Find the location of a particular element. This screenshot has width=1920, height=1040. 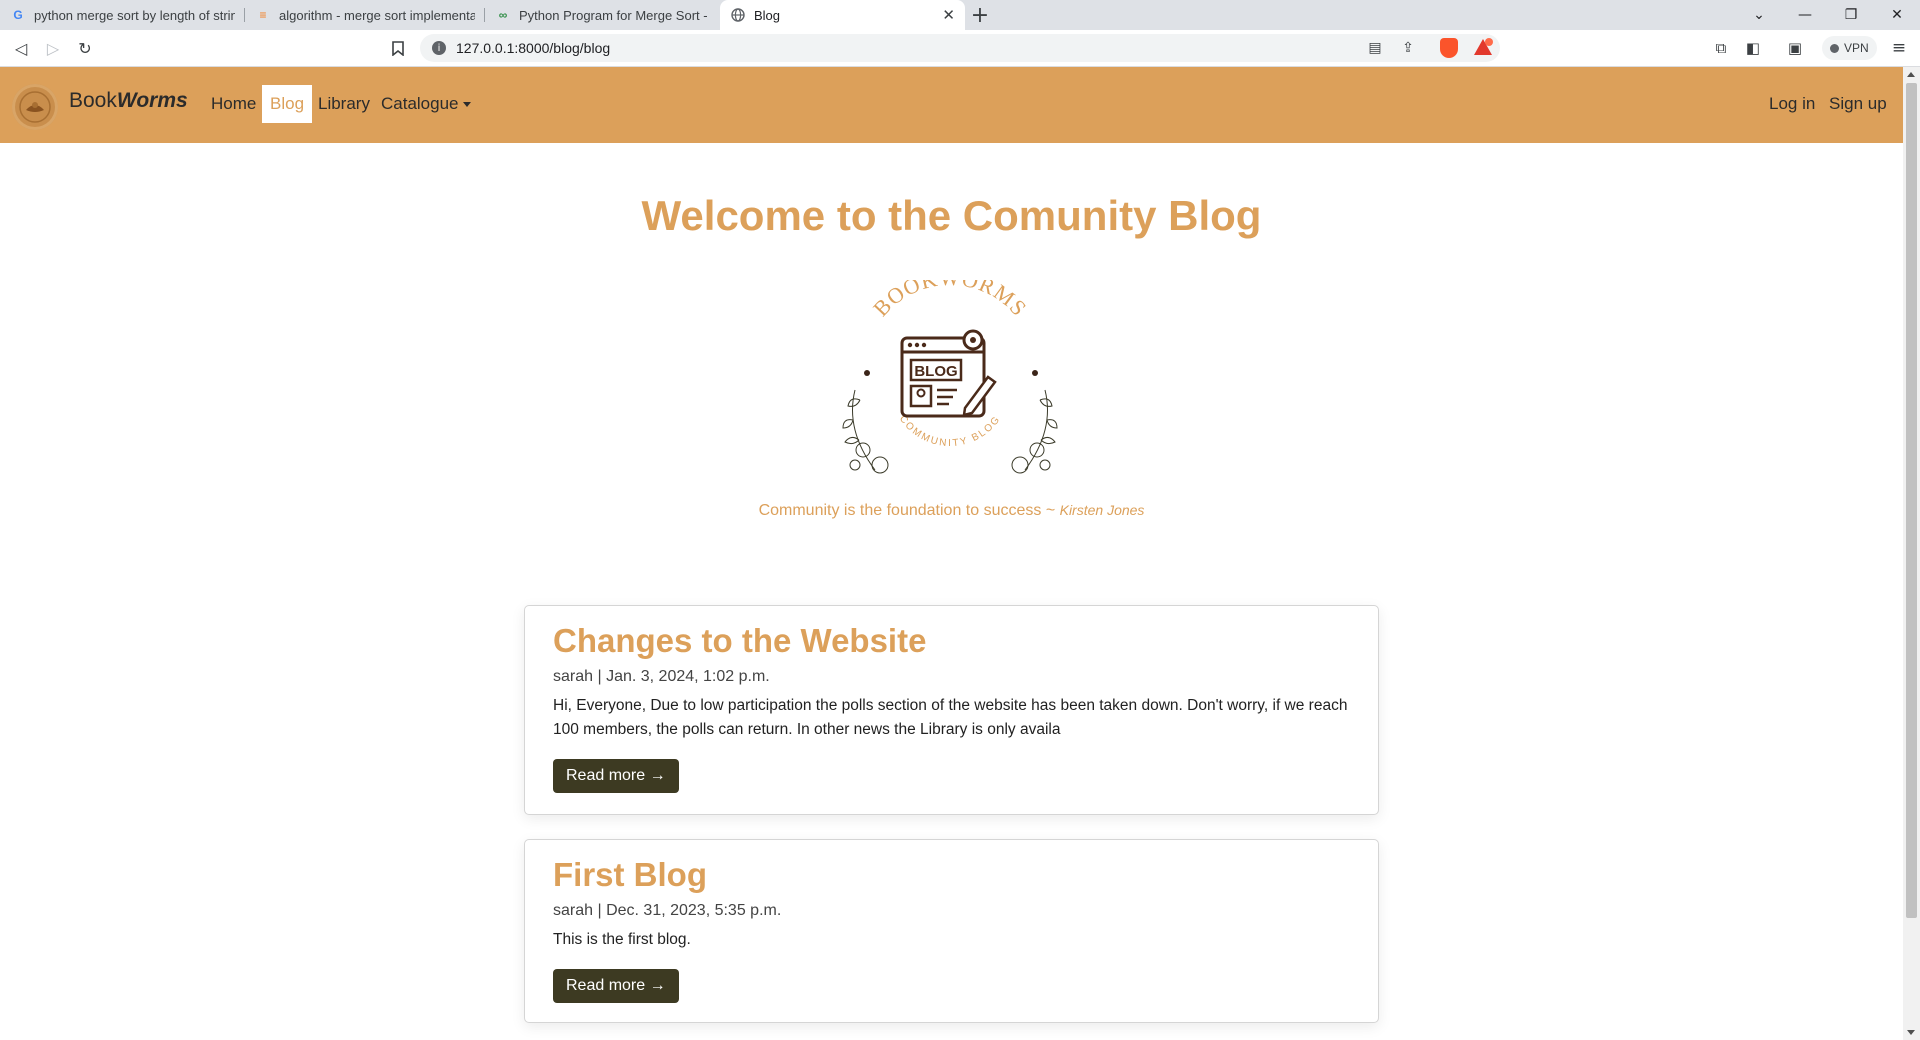

menu-icon: ≡ is located at coordinates (1899, 48).